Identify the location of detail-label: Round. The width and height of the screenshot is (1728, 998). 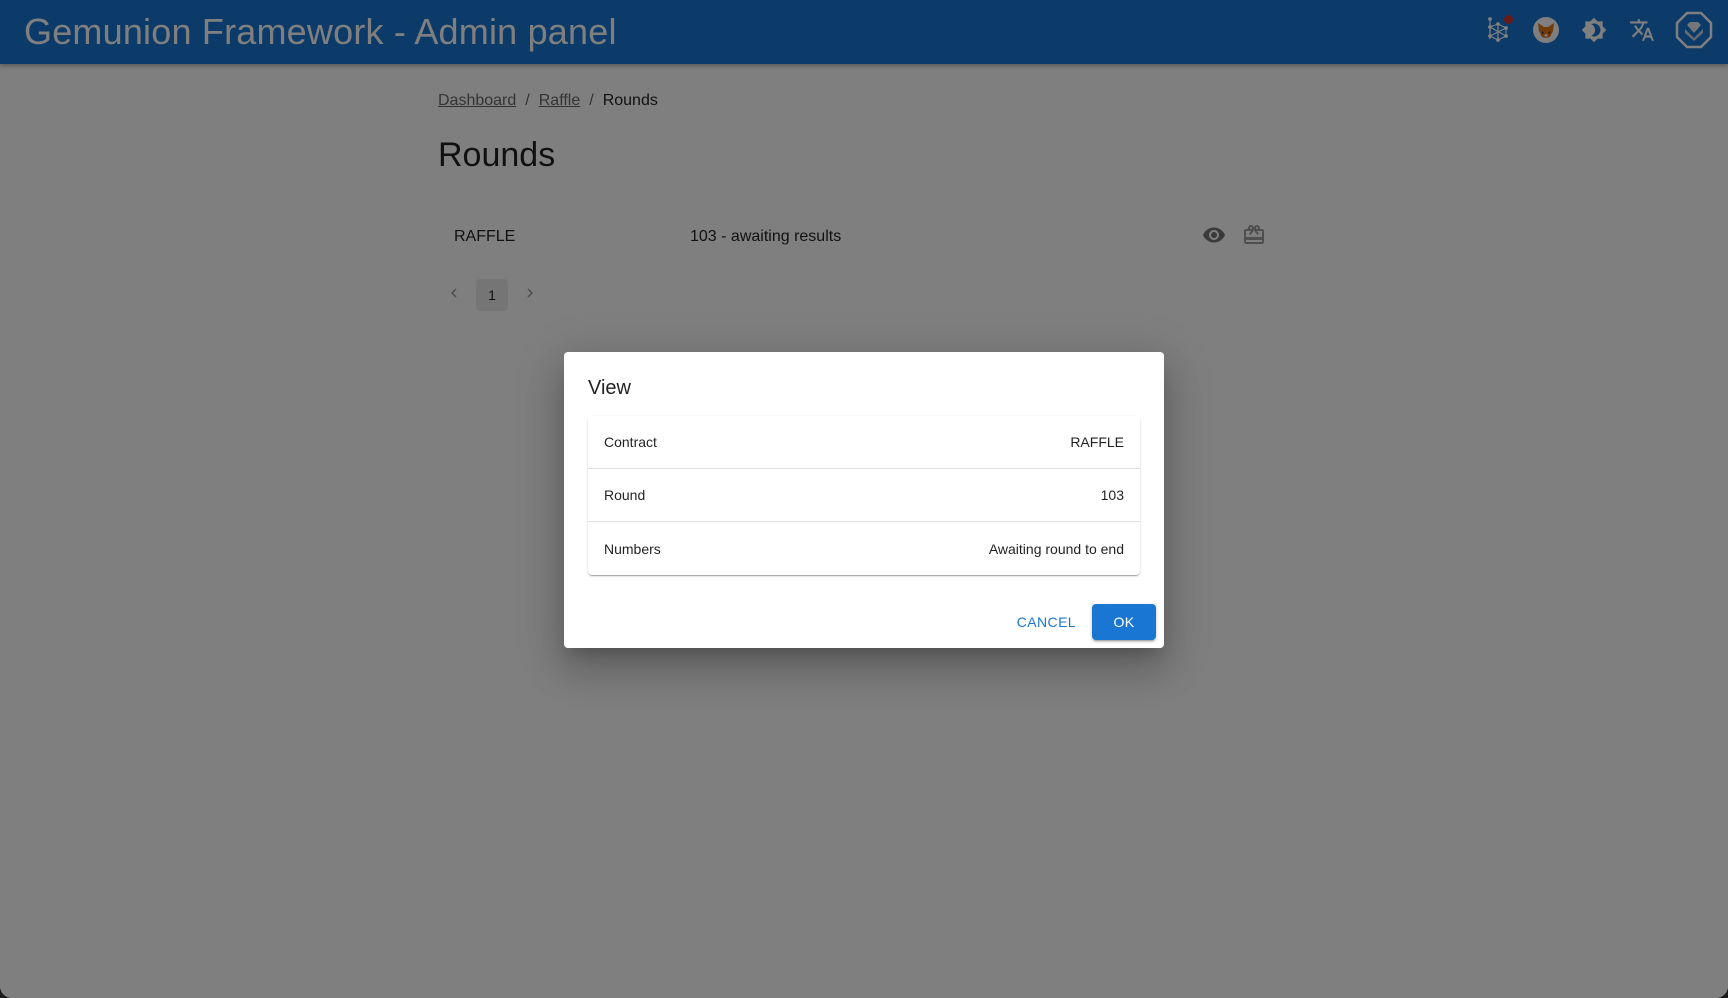
(625, 495).